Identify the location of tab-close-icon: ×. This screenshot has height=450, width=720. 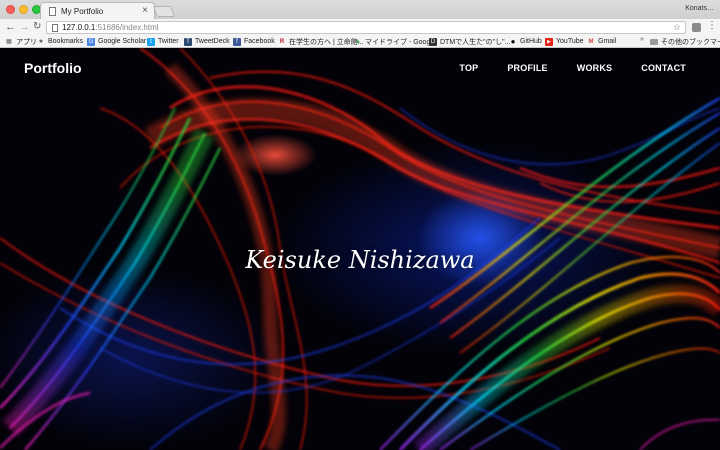
(145, 10).